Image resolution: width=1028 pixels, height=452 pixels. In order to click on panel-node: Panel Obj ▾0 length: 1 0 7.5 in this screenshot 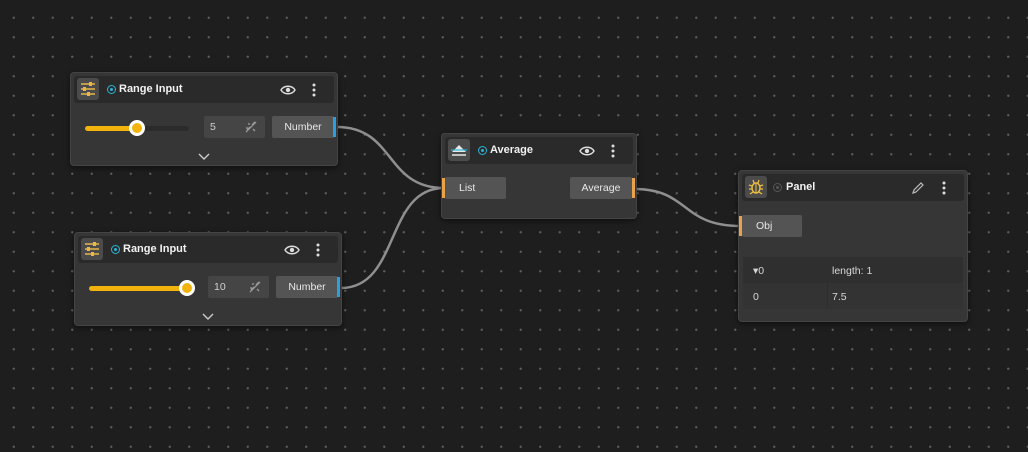, I will do `click(853, 246)`.